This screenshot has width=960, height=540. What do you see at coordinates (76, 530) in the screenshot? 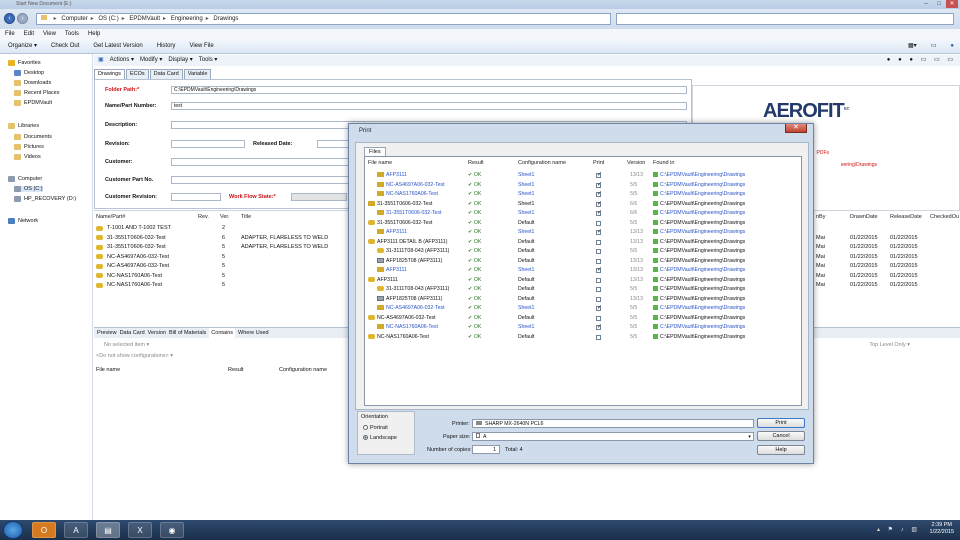
I see `acrobat-icon: A` at bounding box center [76, 530].